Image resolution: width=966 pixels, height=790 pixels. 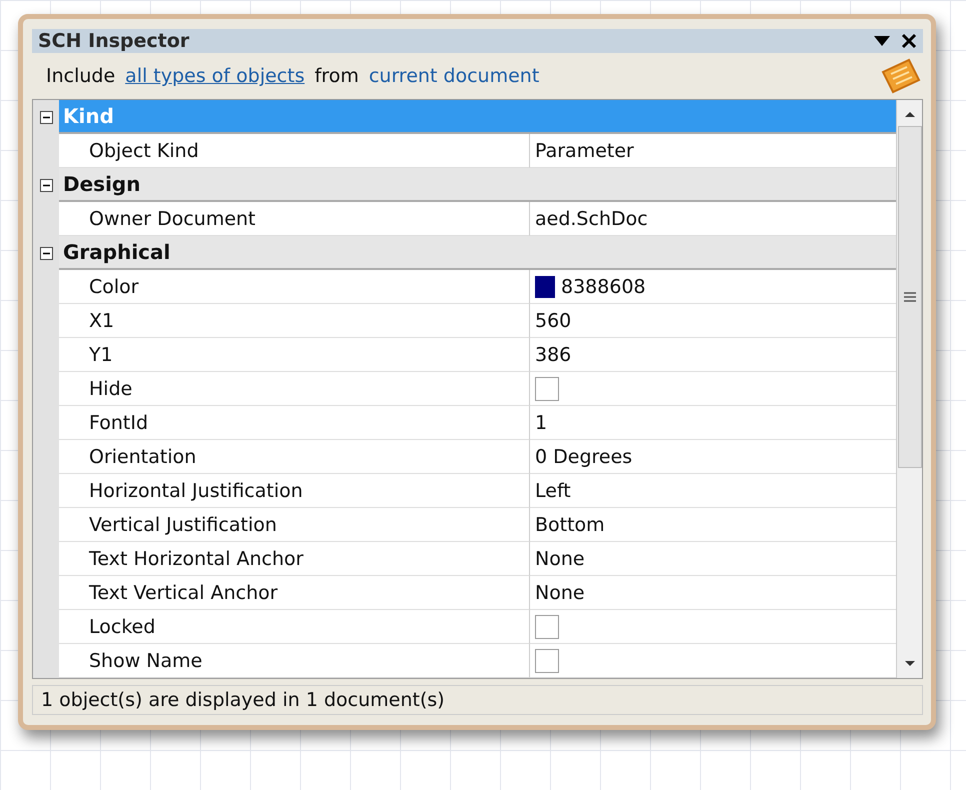 What do you see at coordinates (570, 525) in the screenshot?
I see `property-value: Bottom` at bounding box center [570, 525].